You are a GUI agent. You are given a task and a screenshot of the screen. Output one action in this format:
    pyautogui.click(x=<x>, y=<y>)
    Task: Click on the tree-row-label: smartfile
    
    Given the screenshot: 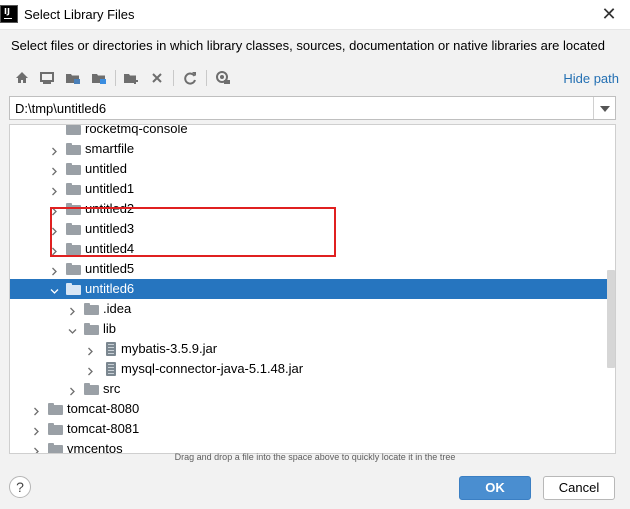 What is the action you would take?
    pyautogui.click(x=110, y=148)
    